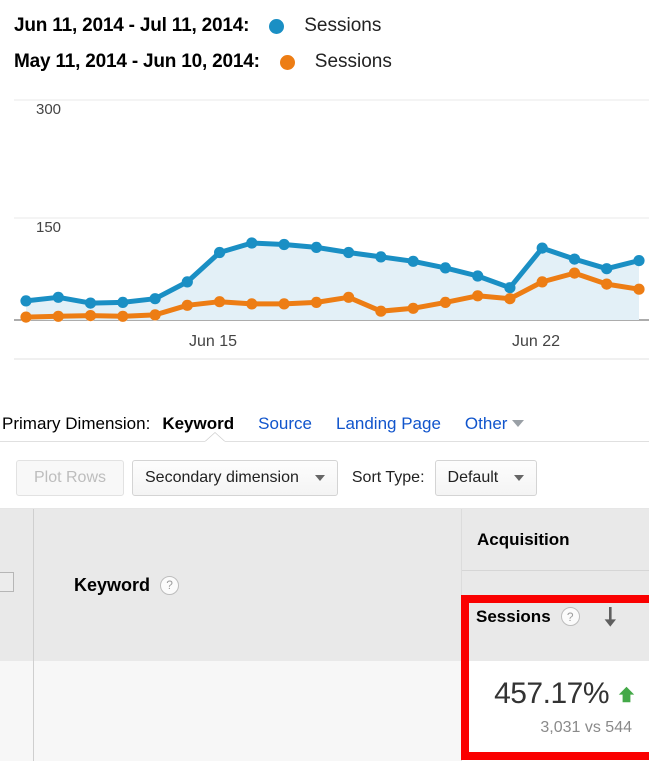 The image size is (649, 761). Describe the element at coordinates (626, 694) in the screenshot. I see `arrow-up-icon` at that location.